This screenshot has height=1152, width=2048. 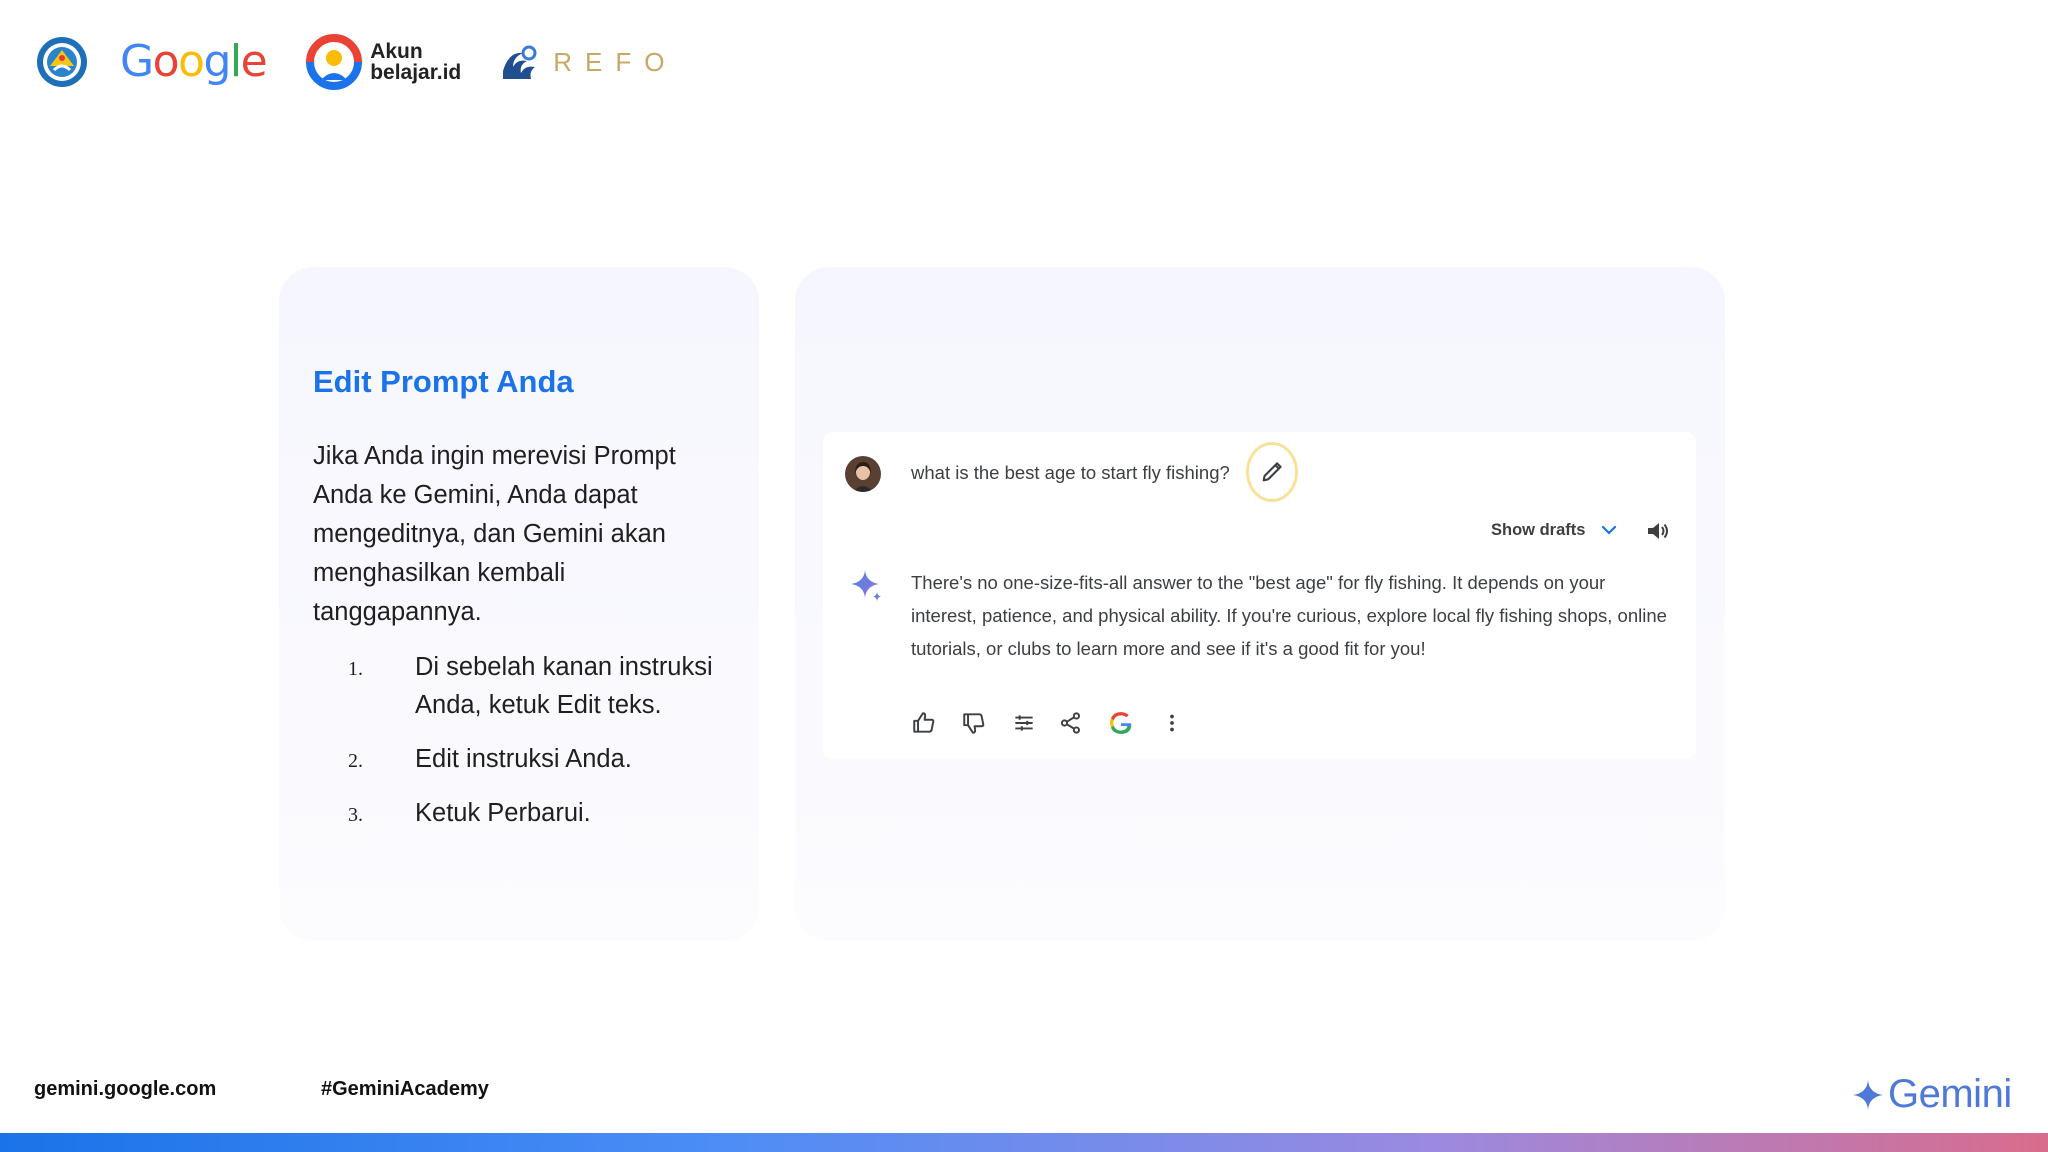 What do you see at coordinates (974, 723) in the screenshot?
I see `thumbs-down-icon` at bounding box center [974, 723].